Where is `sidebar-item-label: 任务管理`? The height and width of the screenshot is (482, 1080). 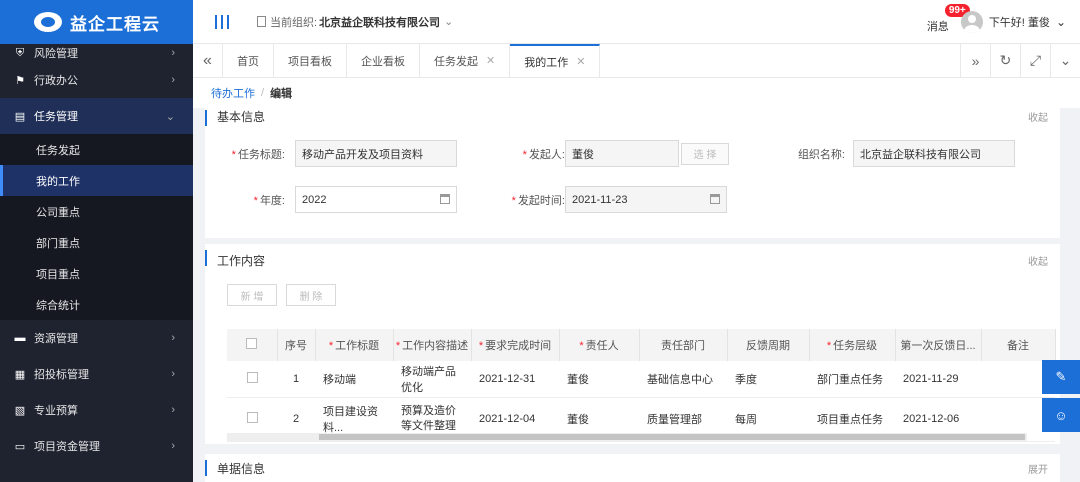 sidebar-item-label: 任务管理 is located at coordinates (56, 117).